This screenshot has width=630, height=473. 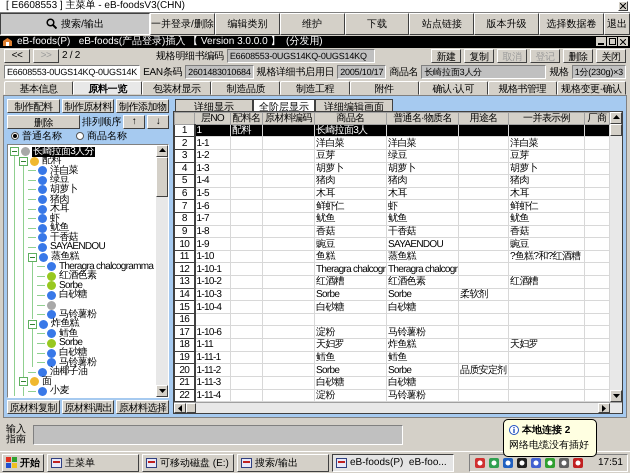 I want to click on tree-item: 胡萝卜, so click(x=64, y=189).